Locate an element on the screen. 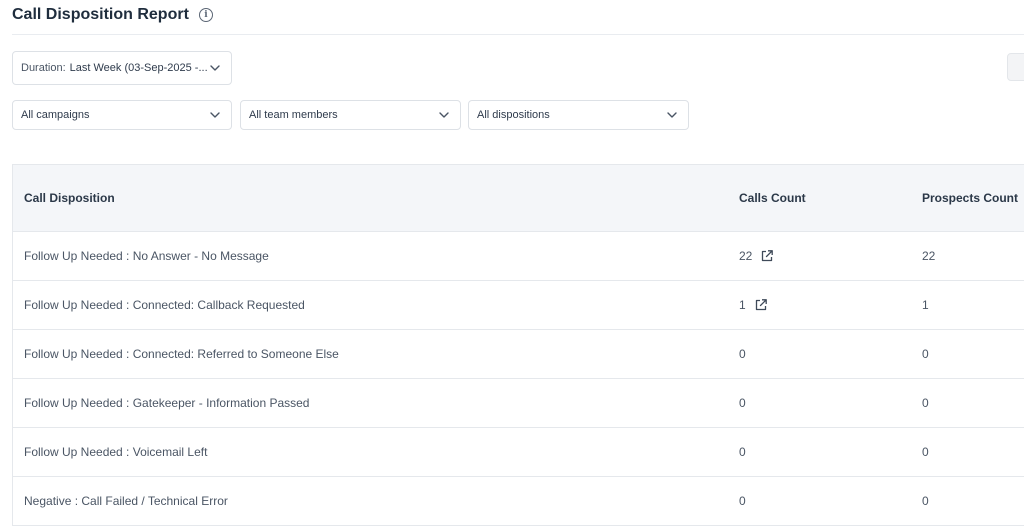  row-calls-cell: 22 is located at coordinates (756, 256).